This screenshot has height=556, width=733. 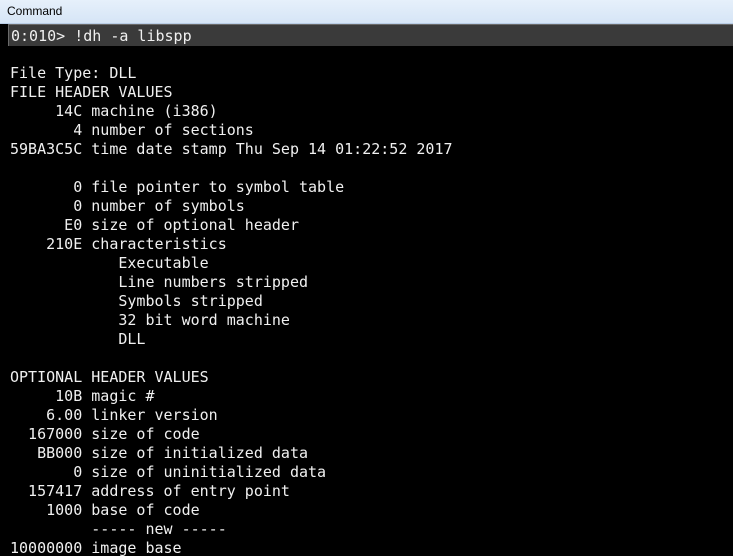 I want to click on output-line: FILE HEADER VALUES, so click(x=91, y=92).